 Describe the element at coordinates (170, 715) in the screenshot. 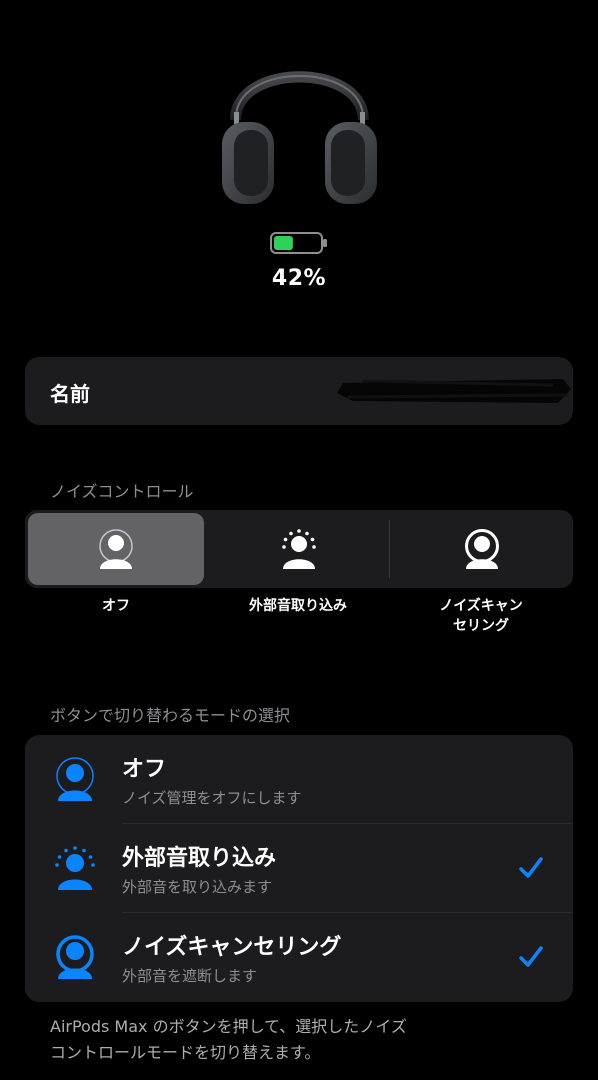

I see `button-modes-header: ボタンで切り替わるモードの選択` at that location.